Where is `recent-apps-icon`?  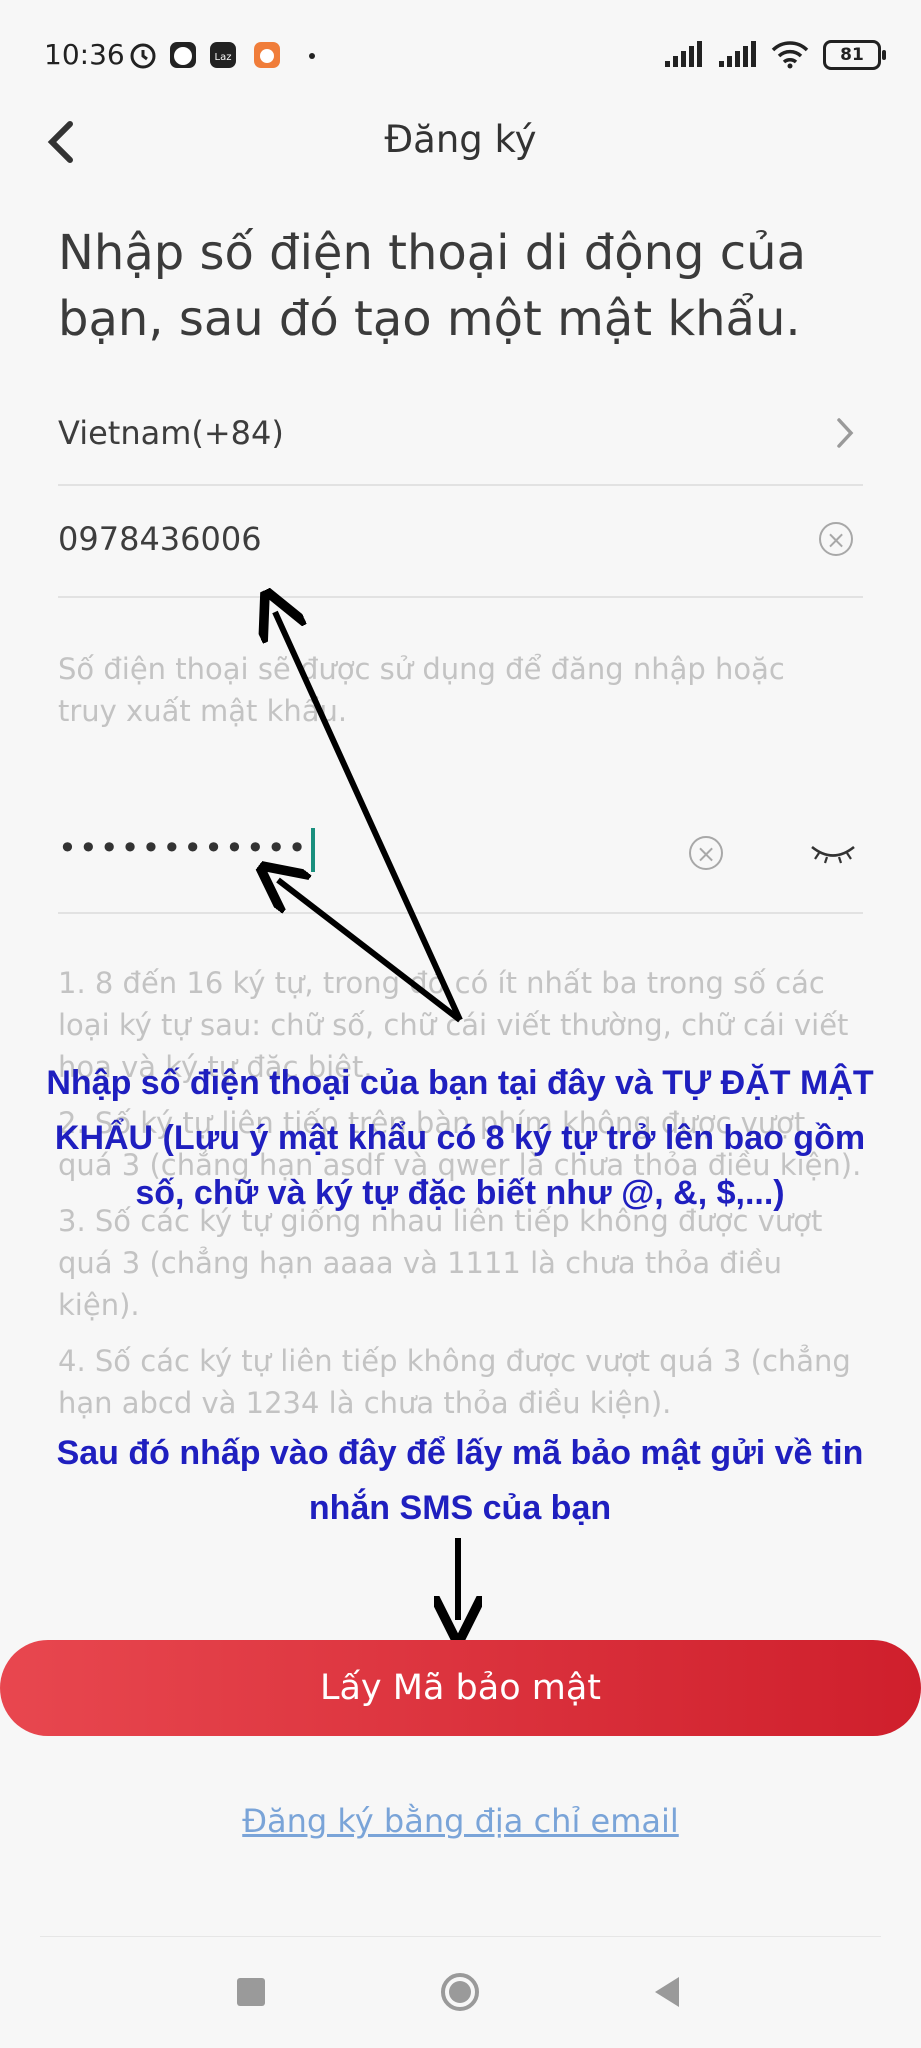
recent-apps-icon is located at coordinates (251, 1992).